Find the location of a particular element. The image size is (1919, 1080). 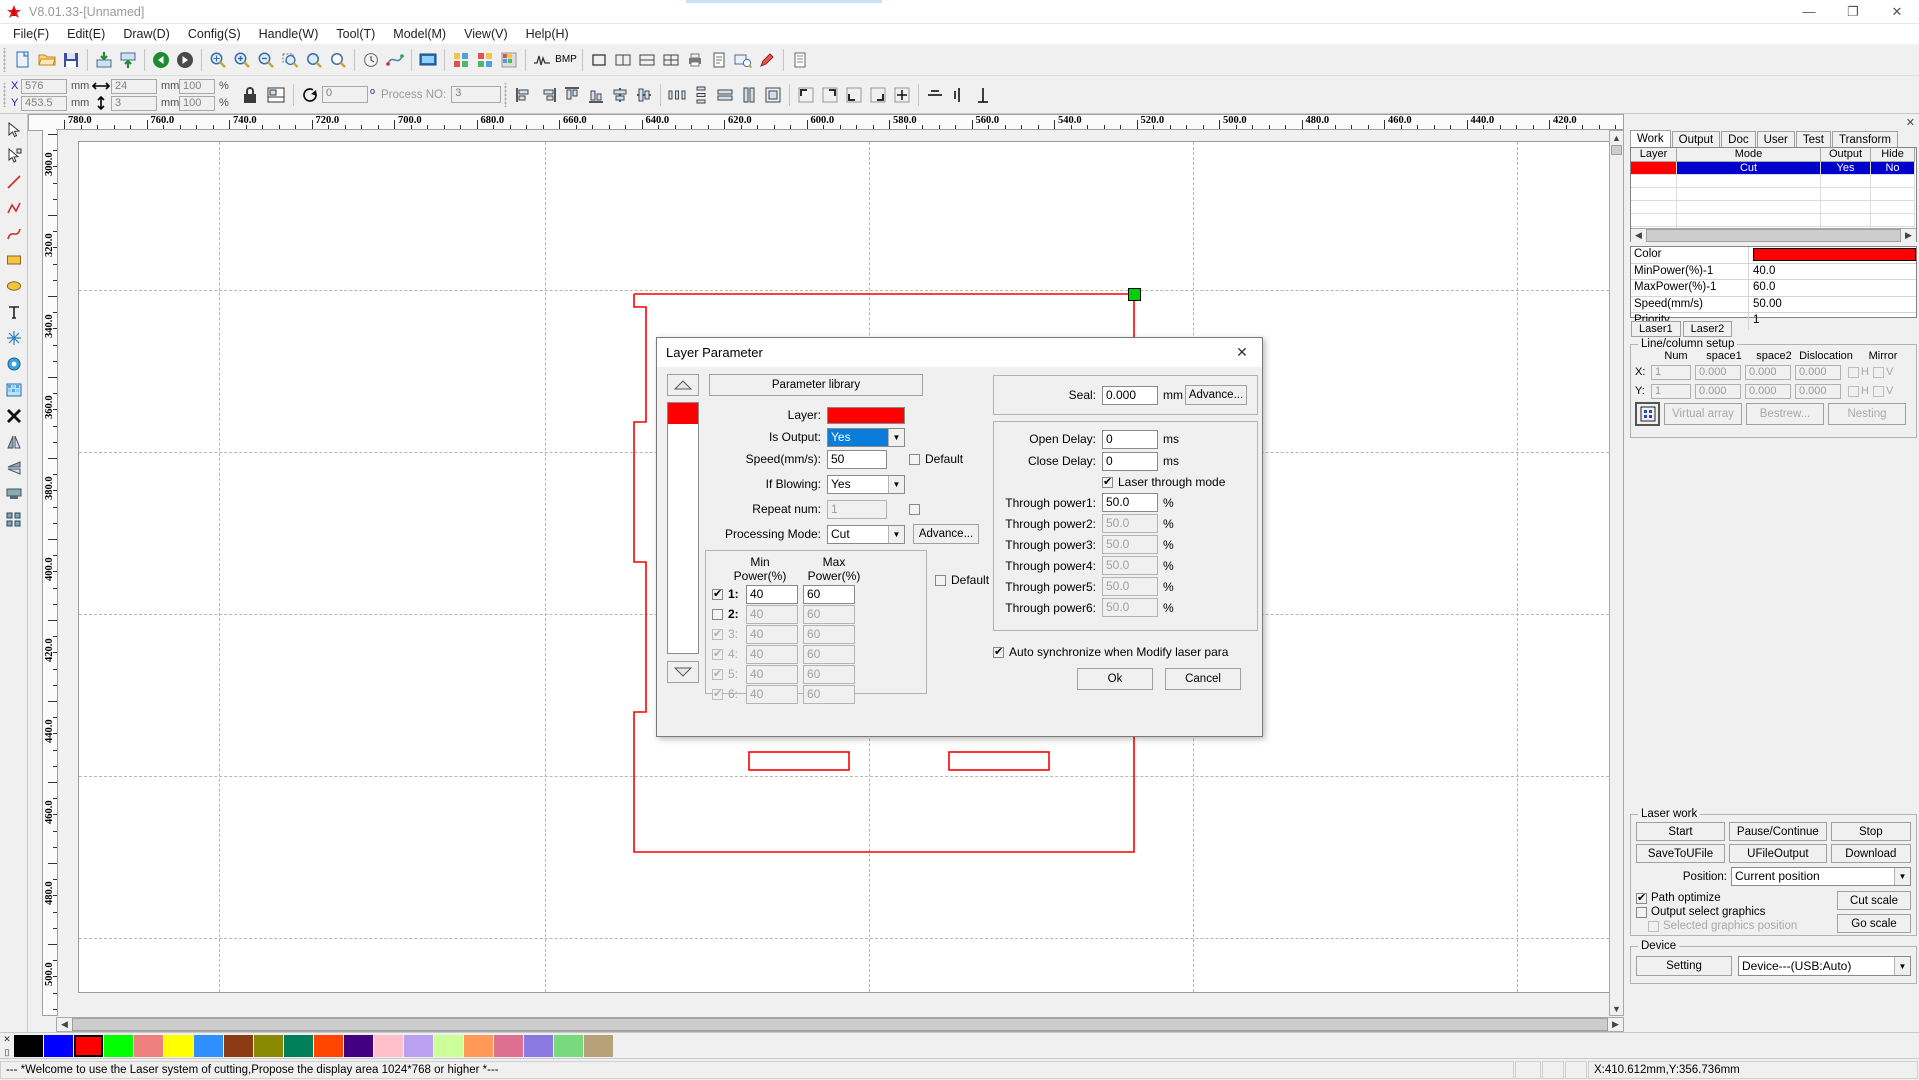

menu-model: Model(M) is located at coordinates (419, 34).